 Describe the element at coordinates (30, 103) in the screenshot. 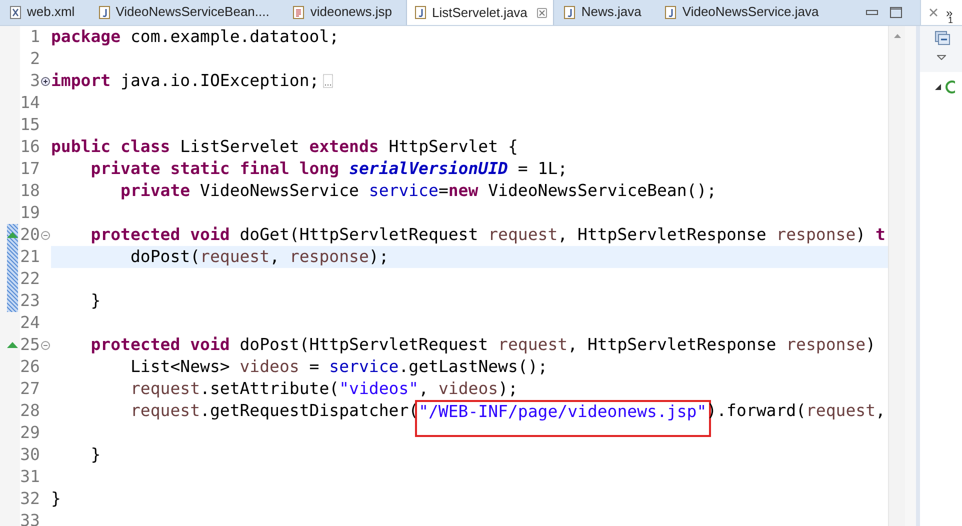

I see `line-number: 14` at that location.